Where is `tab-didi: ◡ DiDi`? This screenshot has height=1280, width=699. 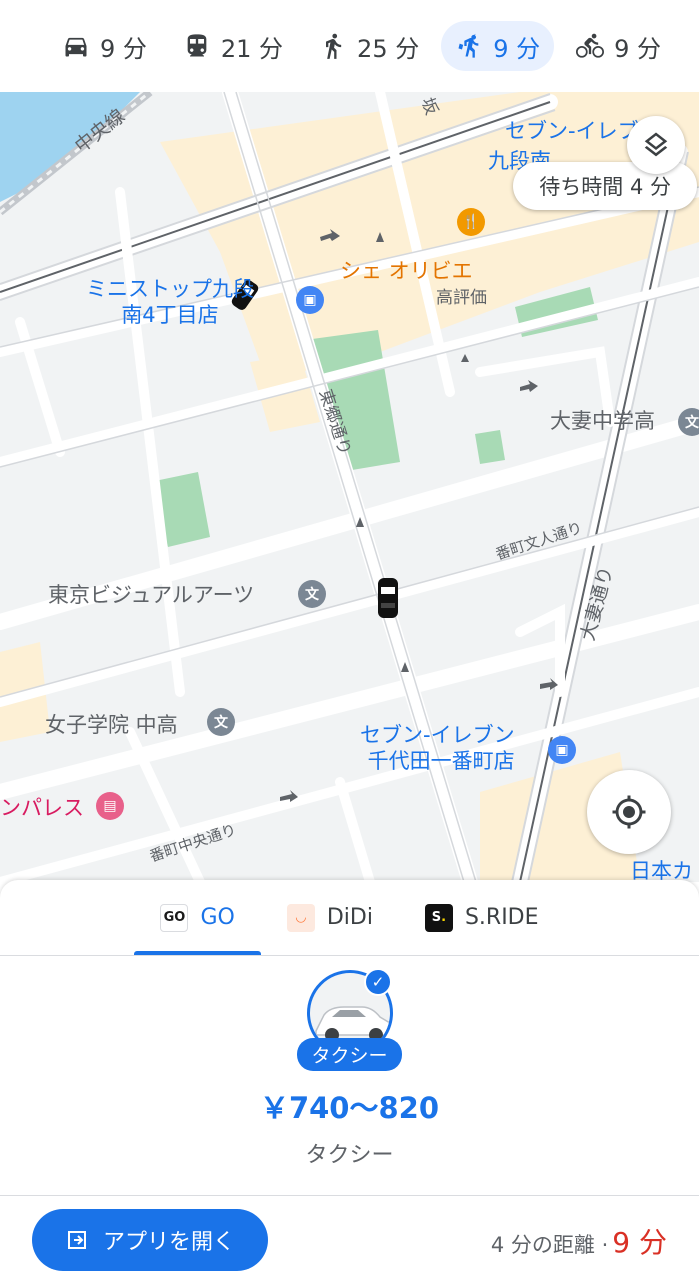 tab-didi: ◡ DiDi is located at coordinates (330, 917).